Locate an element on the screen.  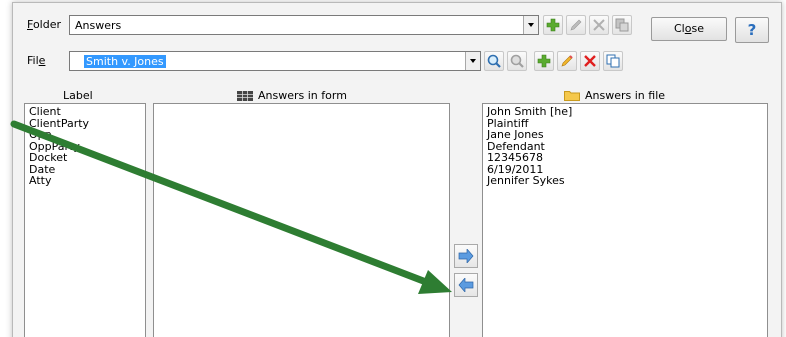
file-column-header: Answers in file is located at coordinates (614, 96).